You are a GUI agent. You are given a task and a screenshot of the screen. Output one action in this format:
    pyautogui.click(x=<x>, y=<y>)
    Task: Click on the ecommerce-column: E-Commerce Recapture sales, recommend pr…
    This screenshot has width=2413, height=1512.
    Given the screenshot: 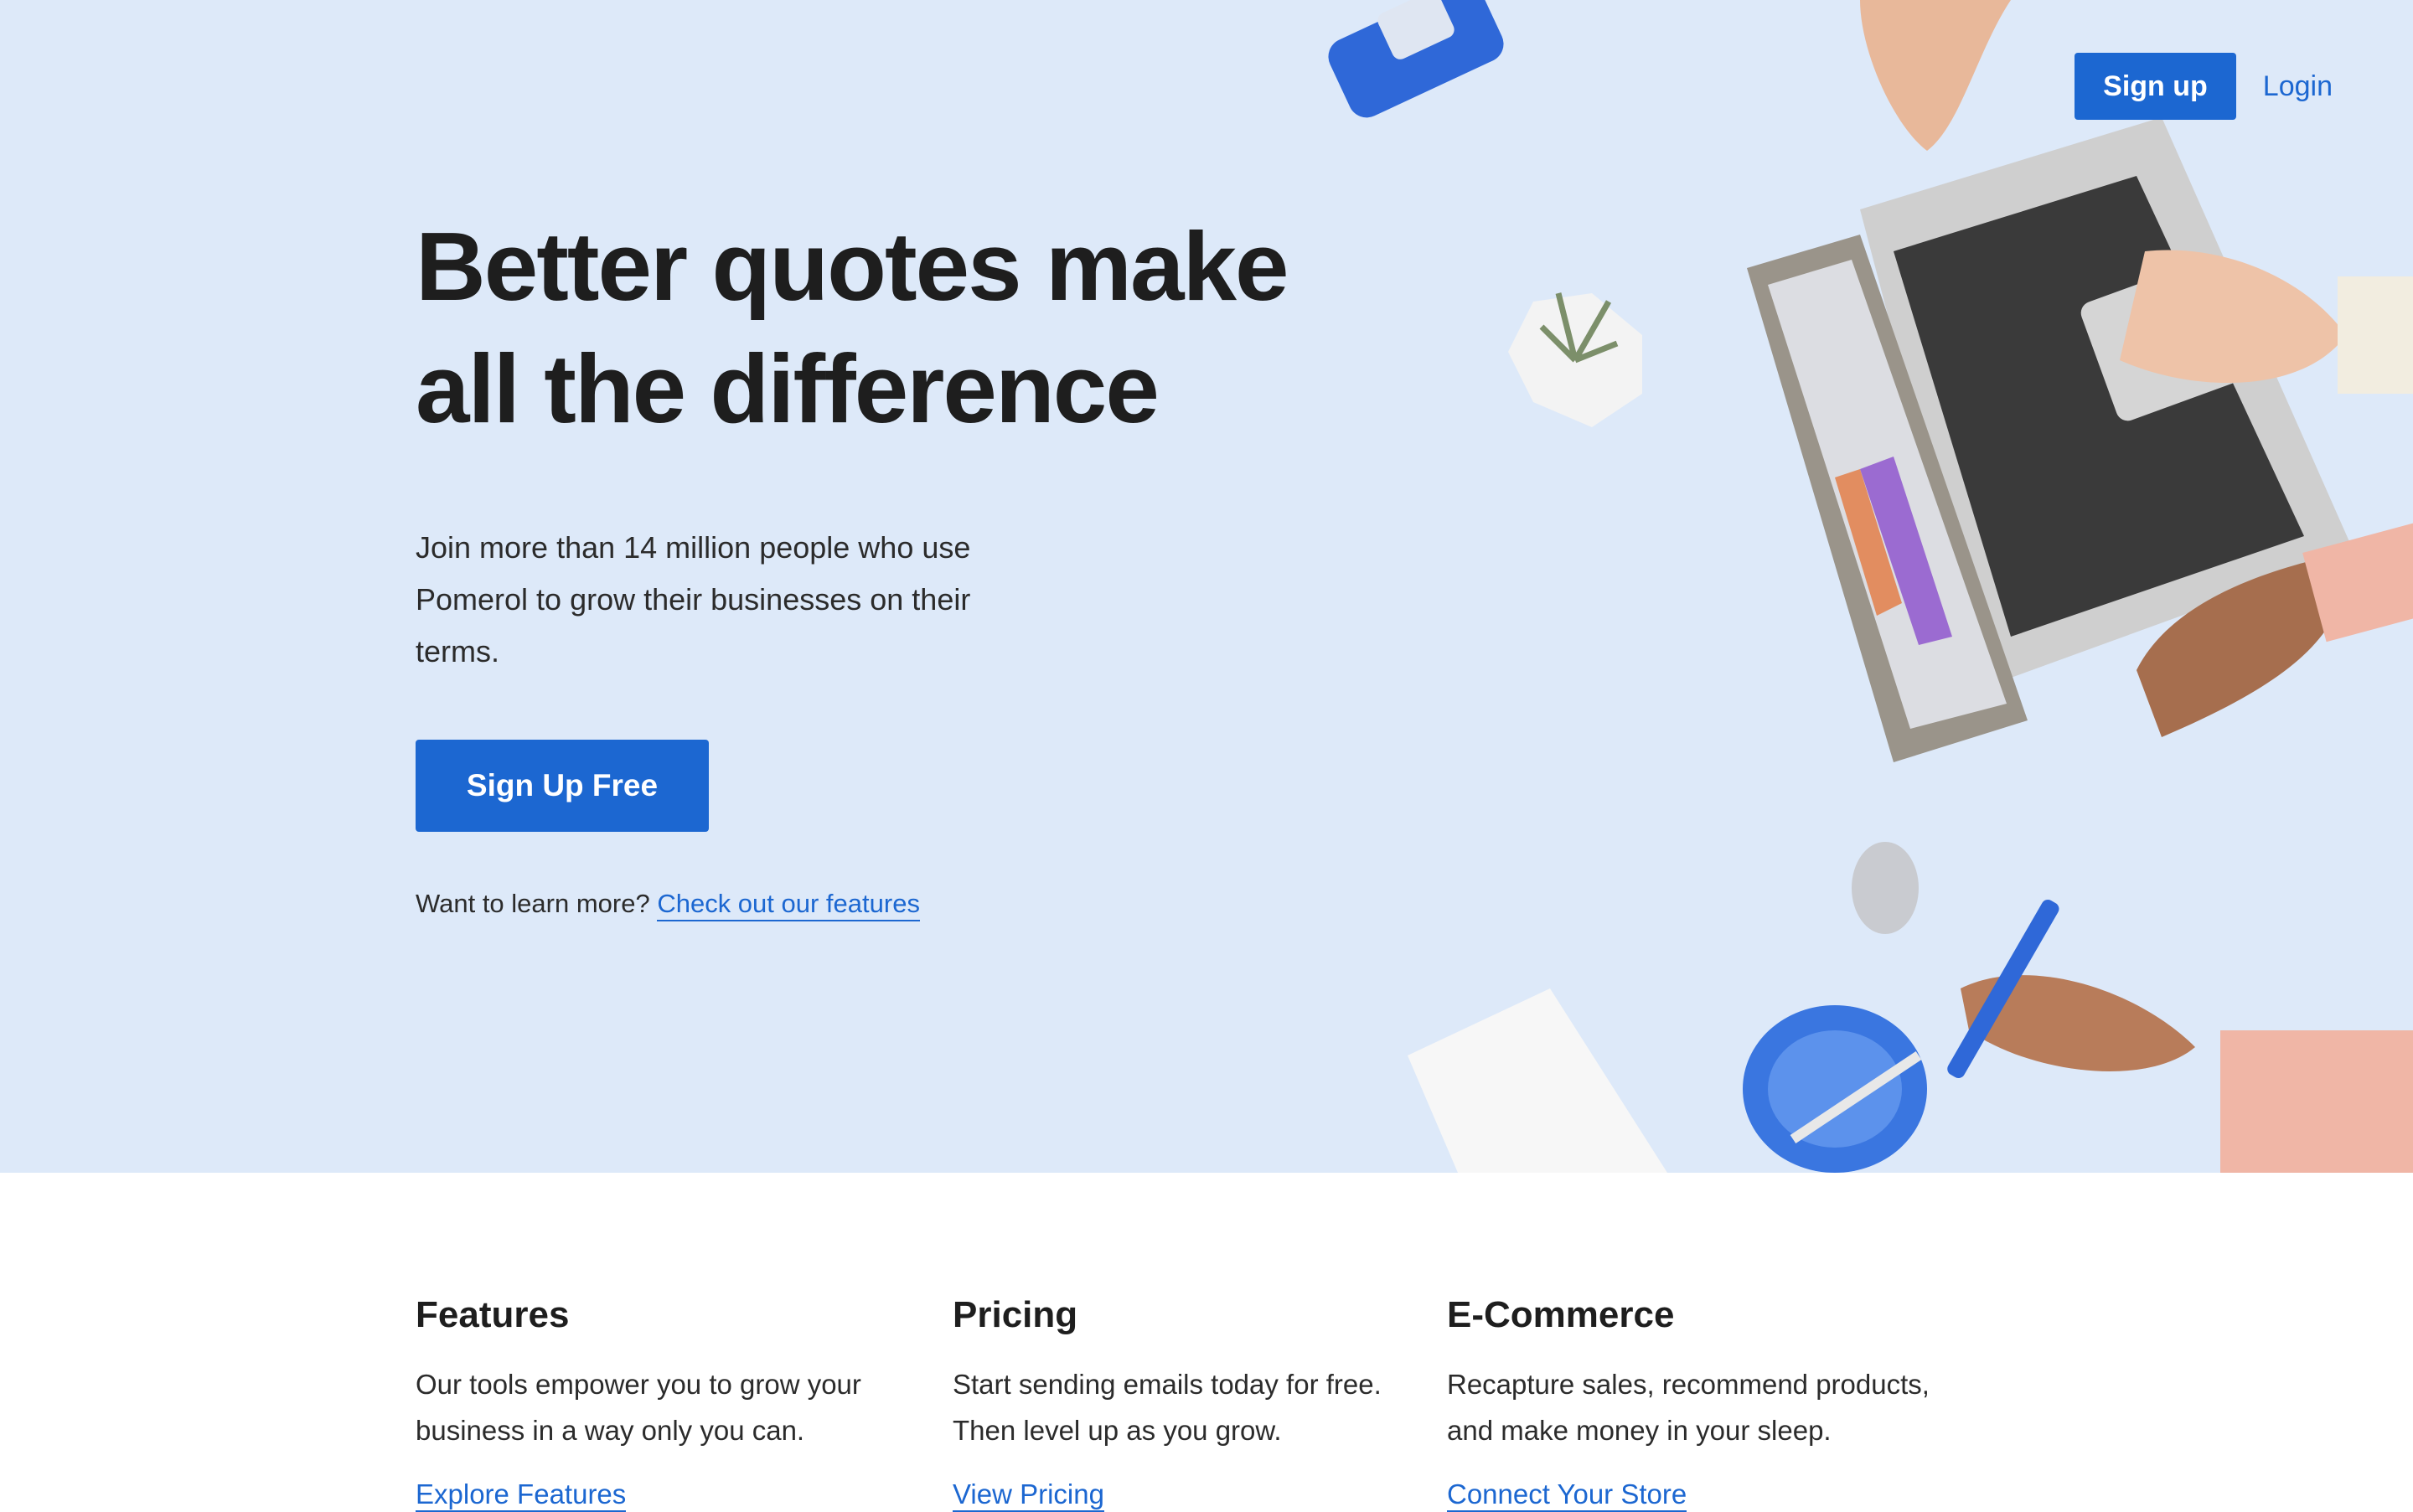 What is the action you would take?
    pyautogui.click(x=1698, y=1403)
    